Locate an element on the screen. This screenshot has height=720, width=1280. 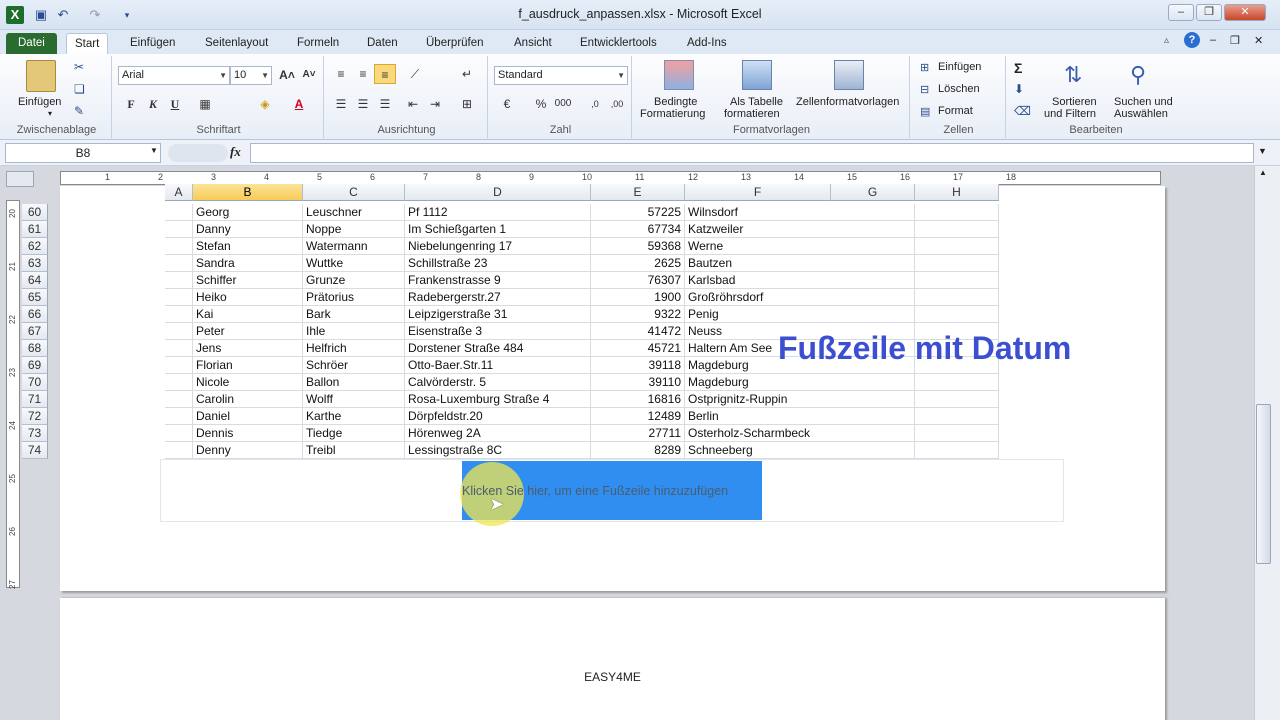
cell-f: Bautzen is located at coordinates (758, 263).